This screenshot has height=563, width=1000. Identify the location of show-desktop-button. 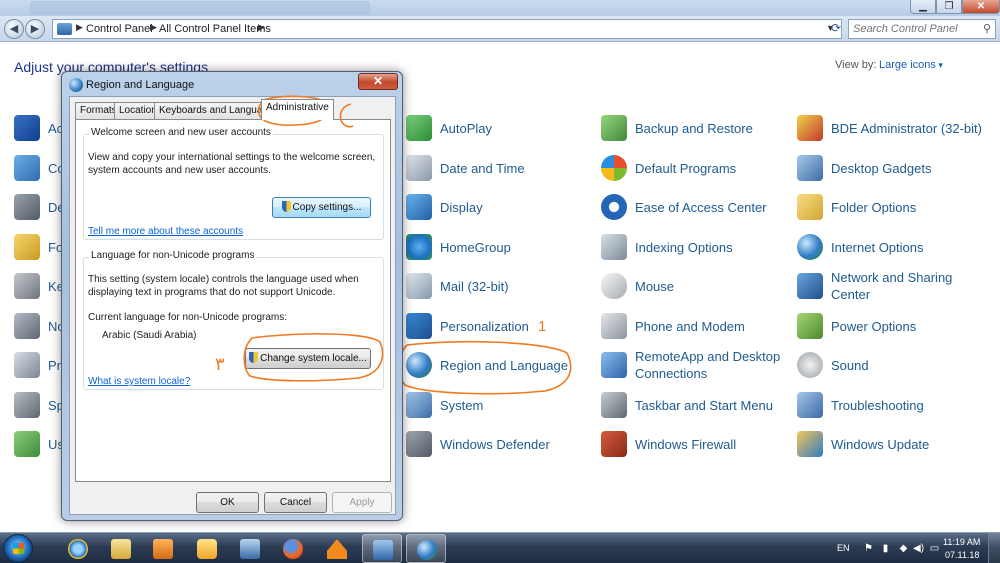
(994, 548).